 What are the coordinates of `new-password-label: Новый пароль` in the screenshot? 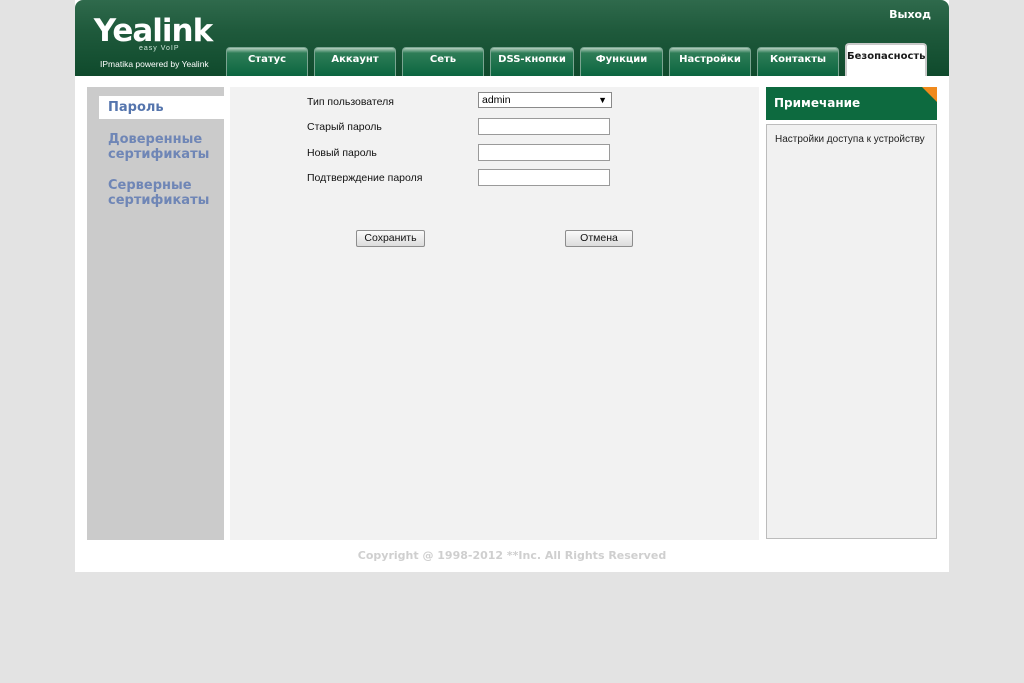 It's located at (342, 153).